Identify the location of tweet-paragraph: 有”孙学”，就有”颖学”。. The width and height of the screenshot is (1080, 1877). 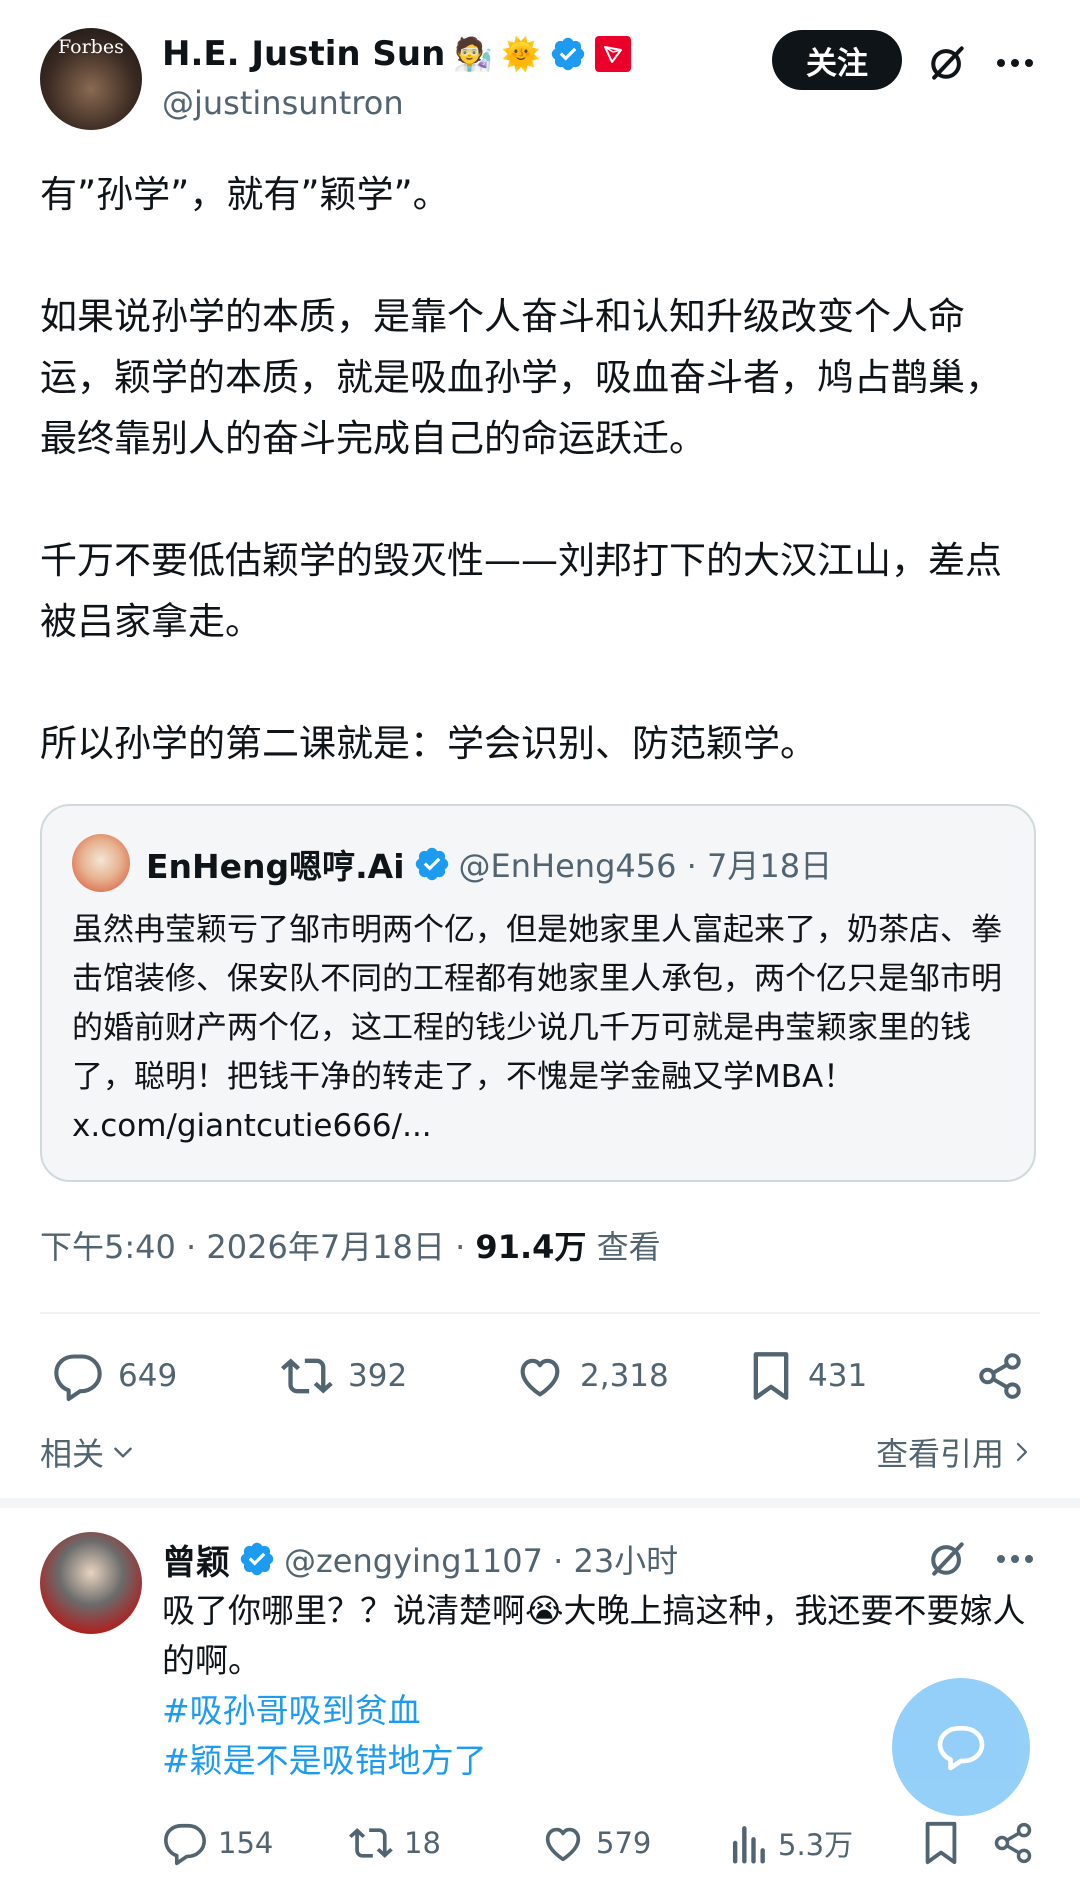
(245, 194).